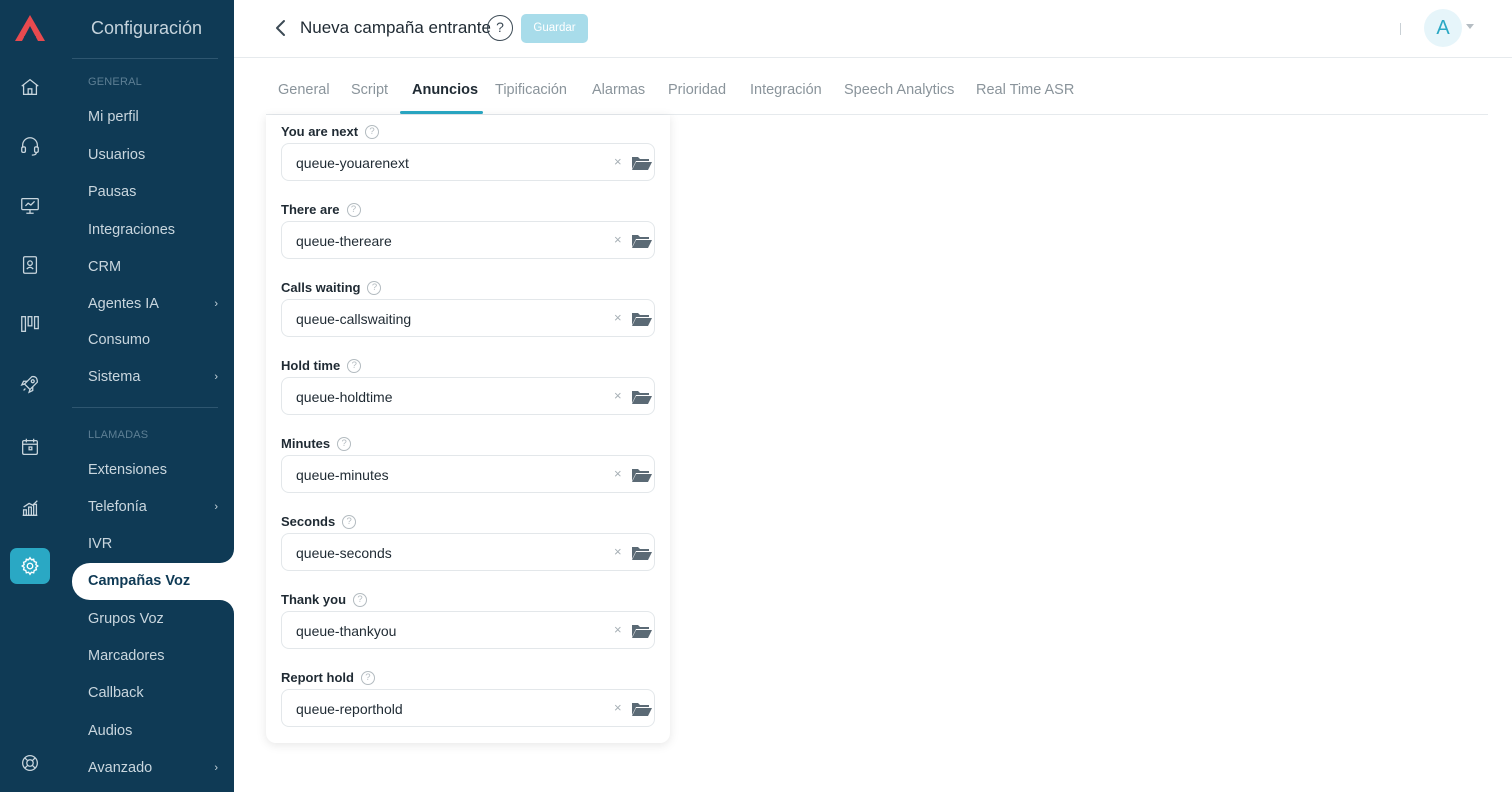 The height and width of the screenshot is (792, 1512). I want to click on sidebar-item-sistema: Sistema ›, so click(153, 377).